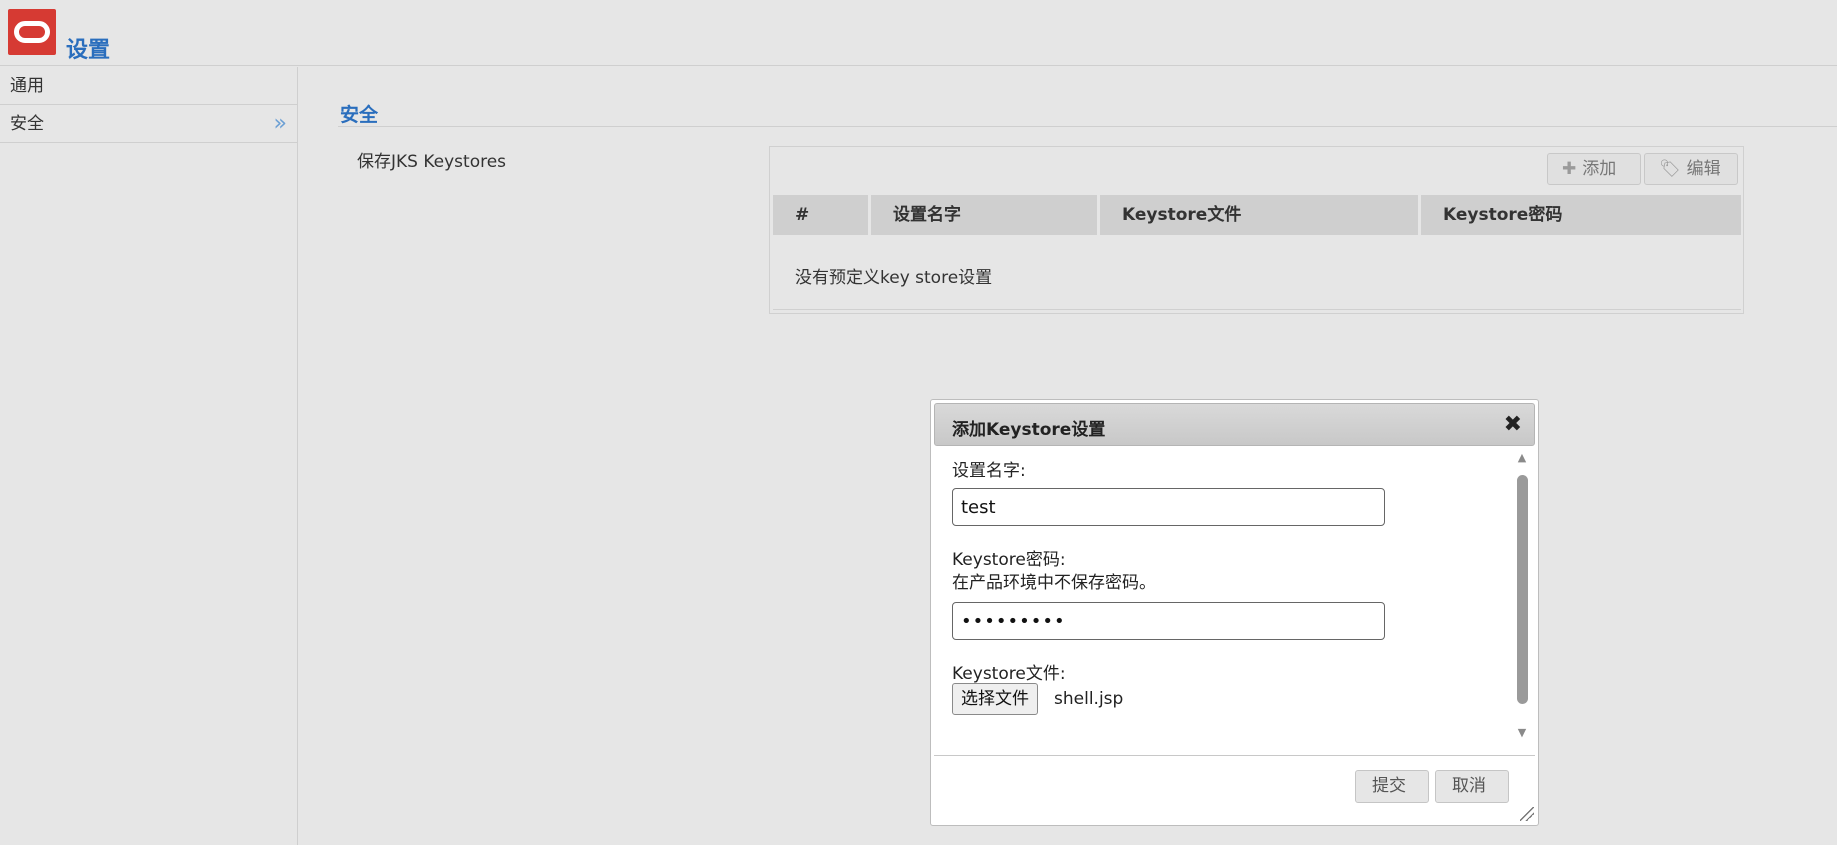  Describe the element at coordinates (1581, 215) in the screenshot. I see `column-header-keystore-password: Keystore密码` at that location.